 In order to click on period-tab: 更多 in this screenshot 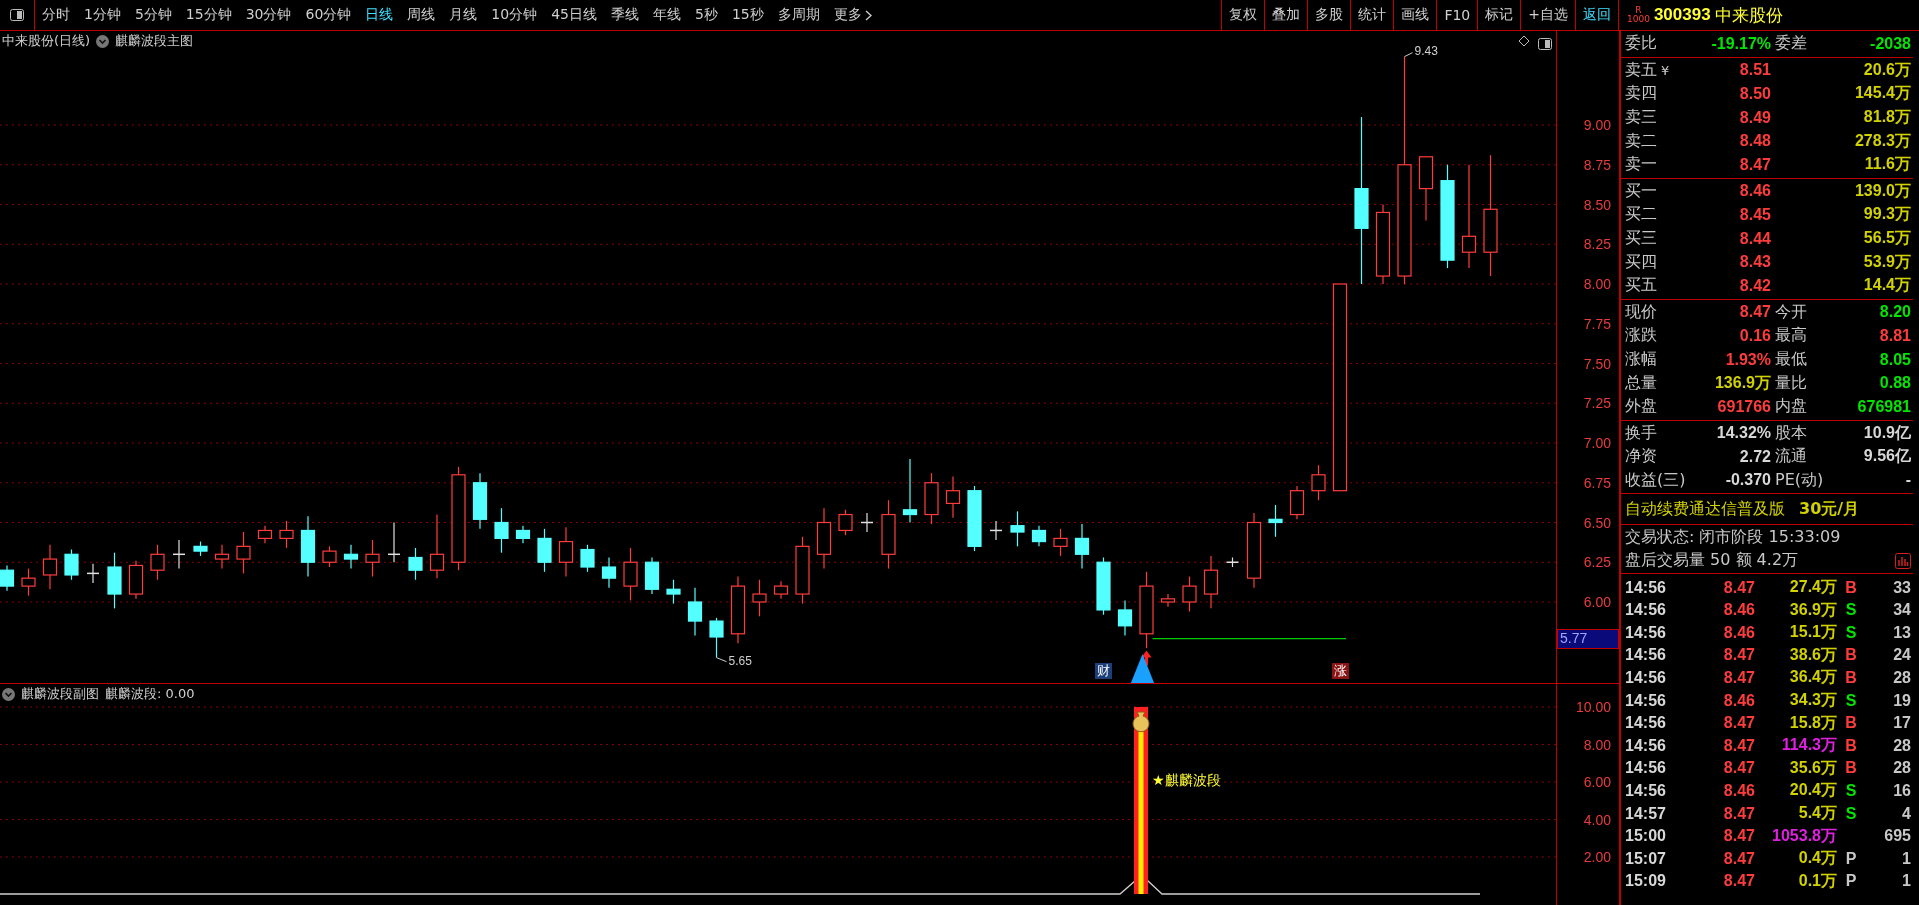, I will do `click(852, 15)`.